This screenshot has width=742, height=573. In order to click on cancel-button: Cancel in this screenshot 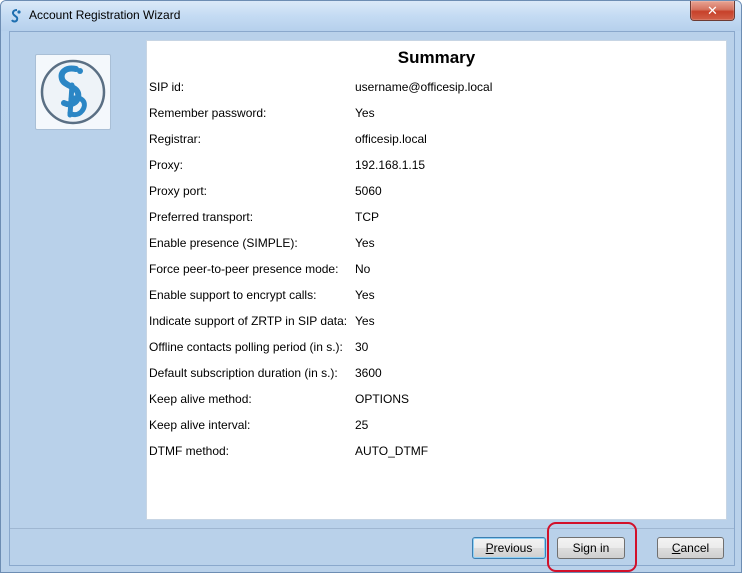, I will do `click(690, 548)`.